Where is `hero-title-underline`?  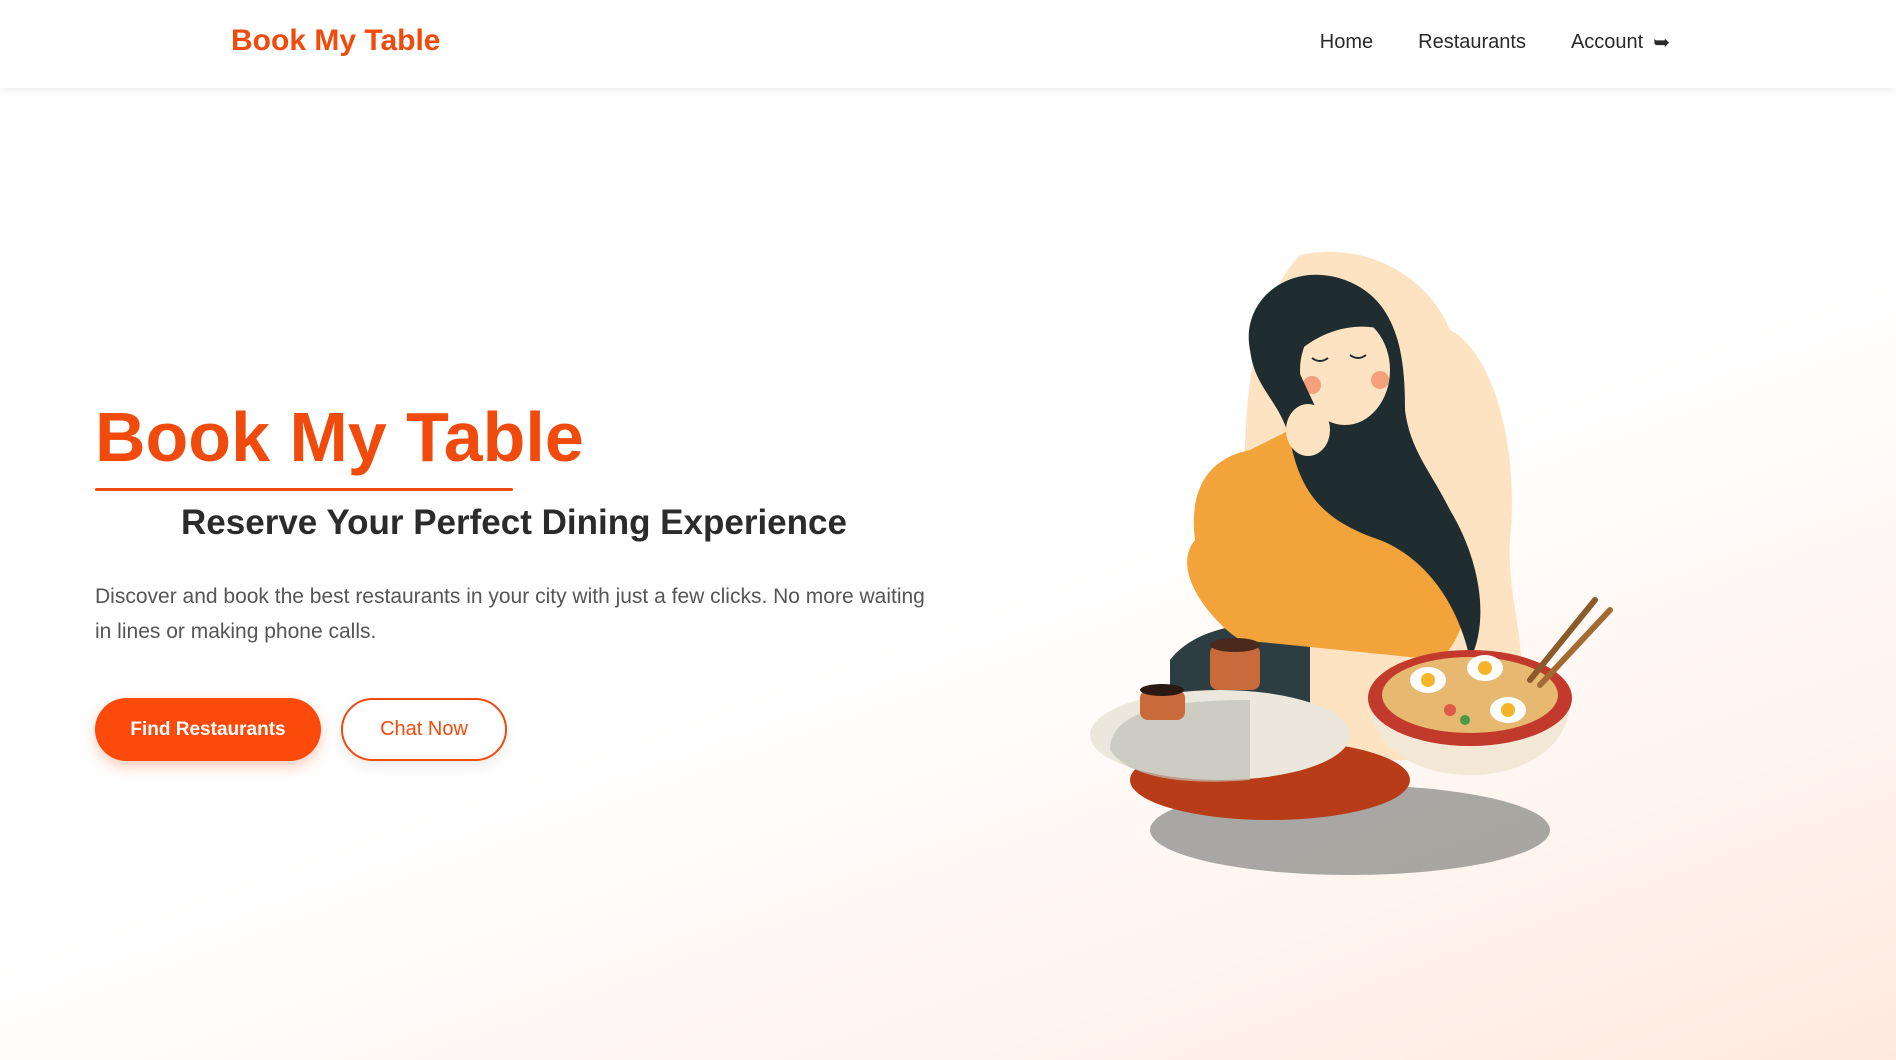
hero-title-underline is located at coordinates (304, 489).